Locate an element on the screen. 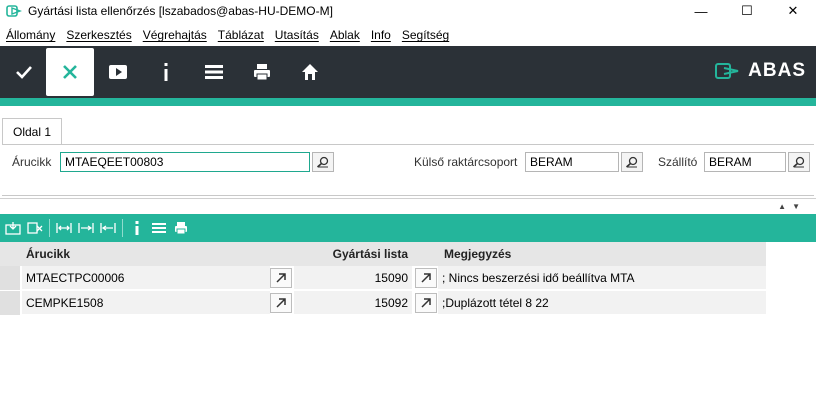 The height and width of the screenshot is (408, 816). supplier-input: BERAM is located at coordinates (745, 162).